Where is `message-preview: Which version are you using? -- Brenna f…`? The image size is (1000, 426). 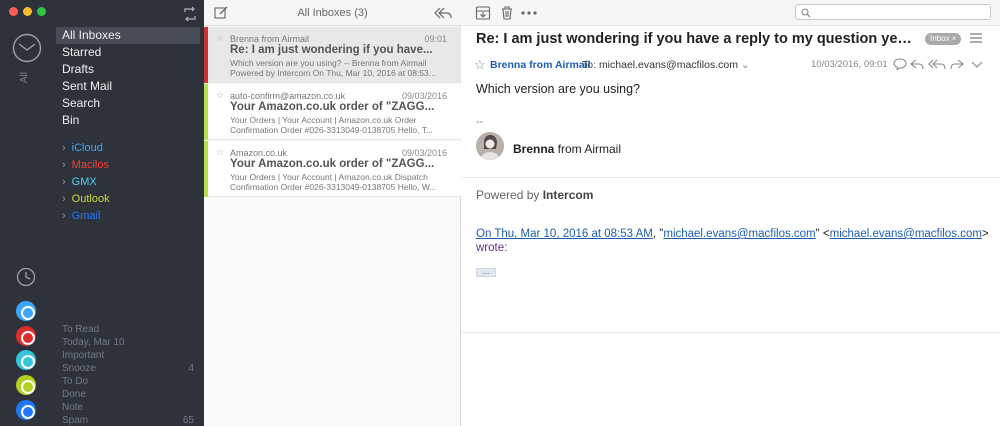
message-preview: Which version are you using? -- Brenna f… is located at coordinates (333, 68).